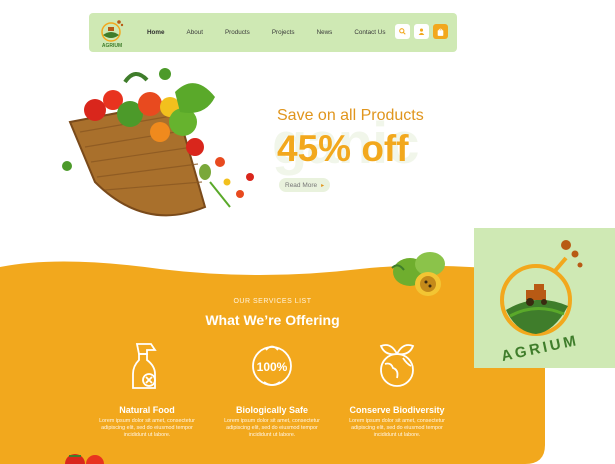  I want to click on nav-products: Products, so click(237, 32).